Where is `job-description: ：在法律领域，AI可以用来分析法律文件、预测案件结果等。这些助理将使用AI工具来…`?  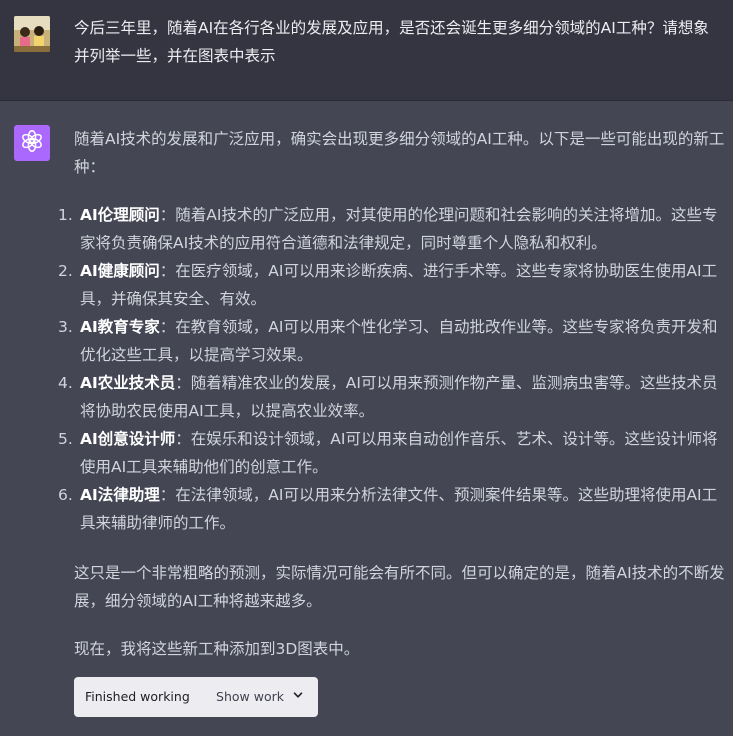
job-description: ：在法律领域，AI可以用来分析法律文件、预测案件结果等。这些助理将使用AI工具来… is located at coordinates (399, 509).